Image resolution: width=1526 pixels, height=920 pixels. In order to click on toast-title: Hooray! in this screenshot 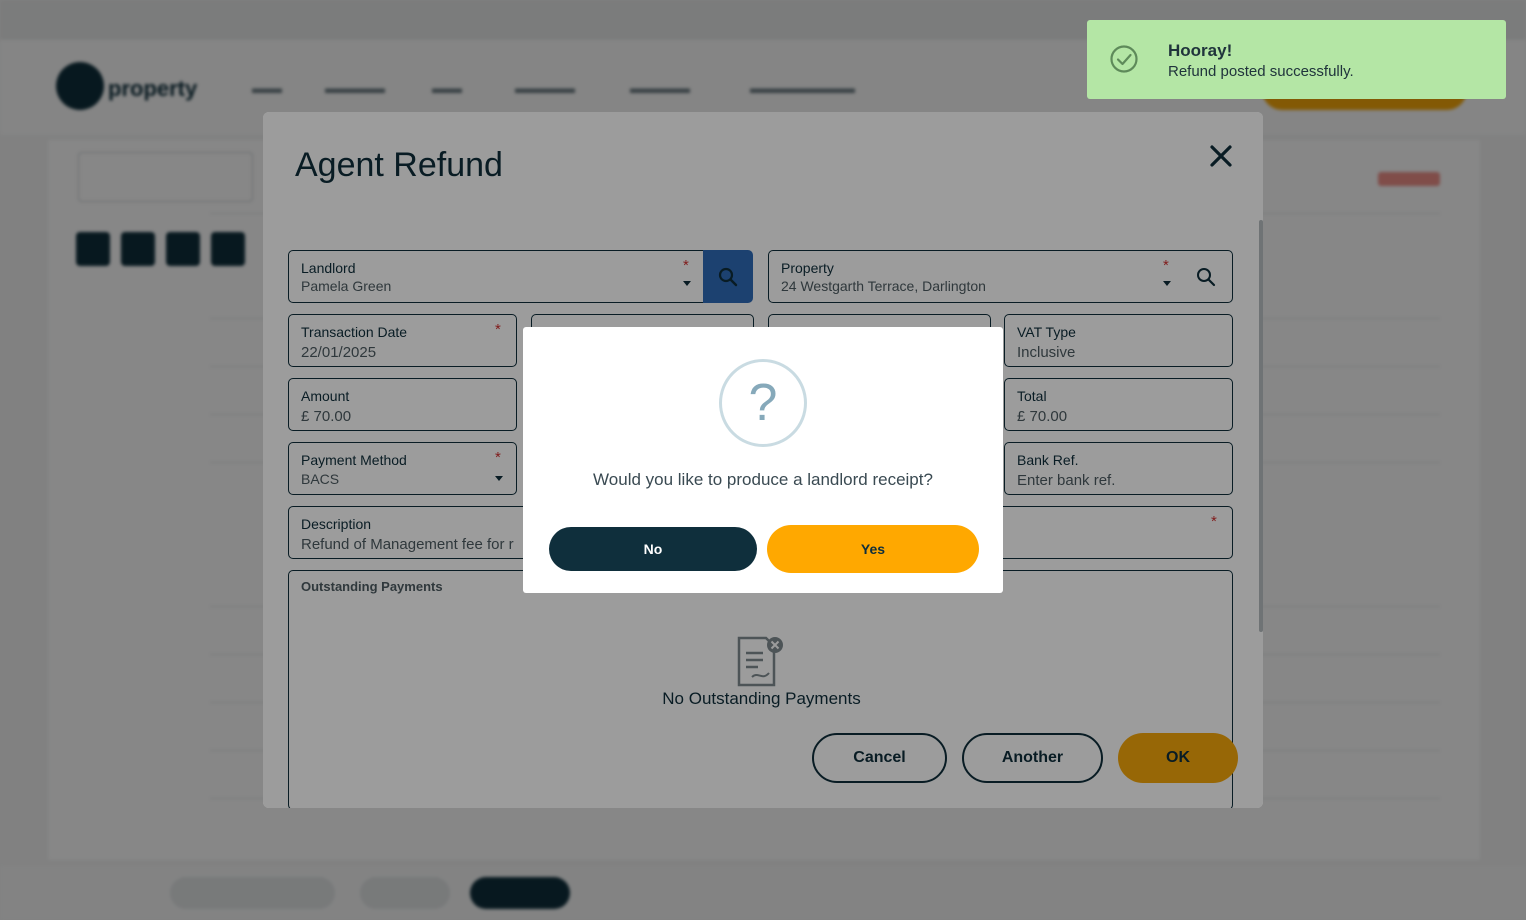, I will do `click(1200, 50)`.